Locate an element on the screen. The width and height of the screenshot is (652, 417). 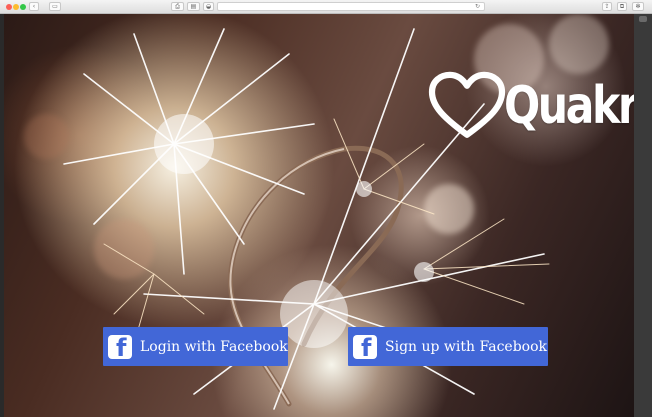
reader-icon: ▤ is located at coordinates (193, 6).